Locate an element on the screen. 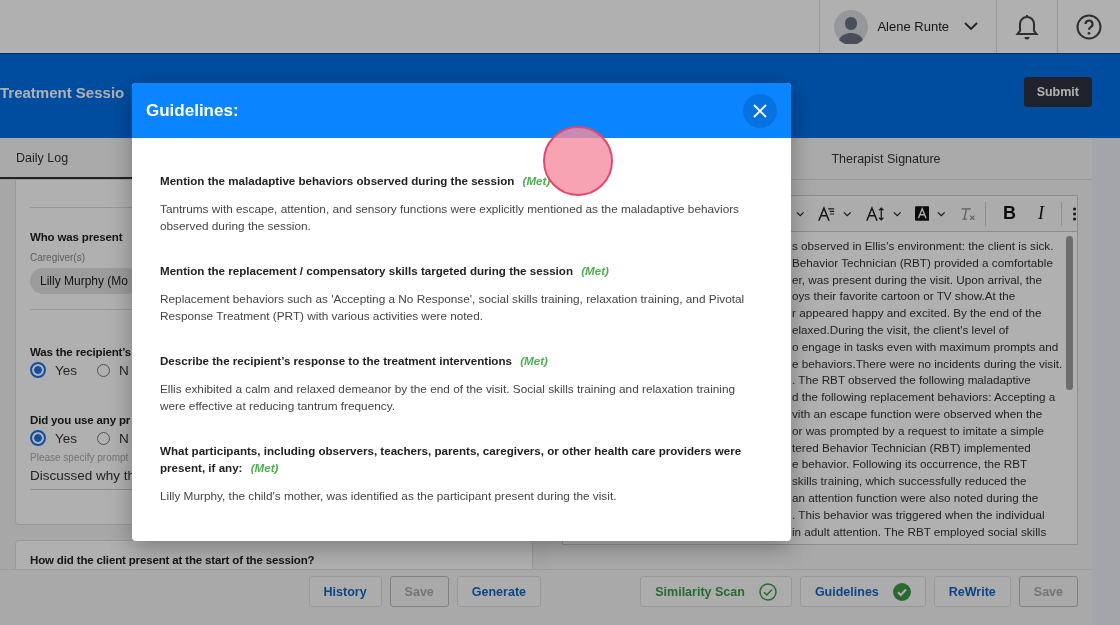 The image size is (1120, 625). guideline-title: Mention the replacement / compensatory skills targeted during the session (Met) is located at coordinates (385, 271).